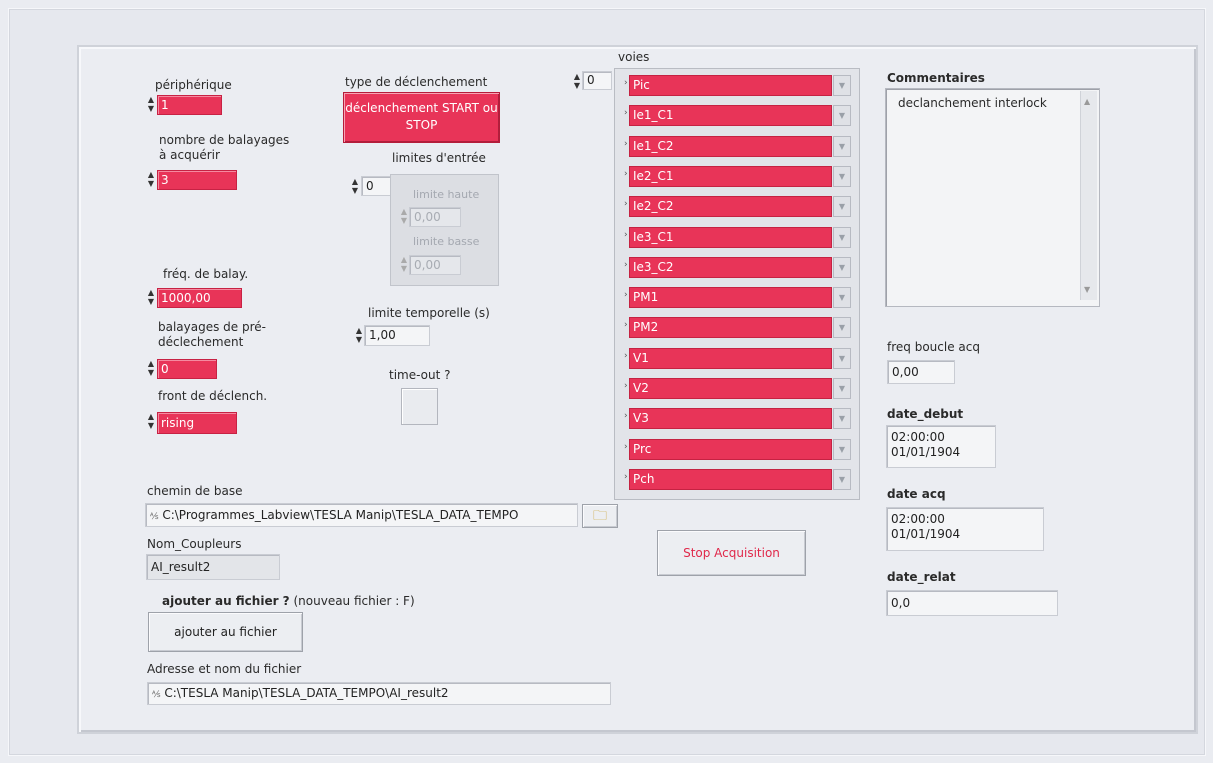  What do you see at coordinates (355, 186) in the screenshot?
I see `limites-index-spinner: ▲ ▼` at bounding box center [355, 186].